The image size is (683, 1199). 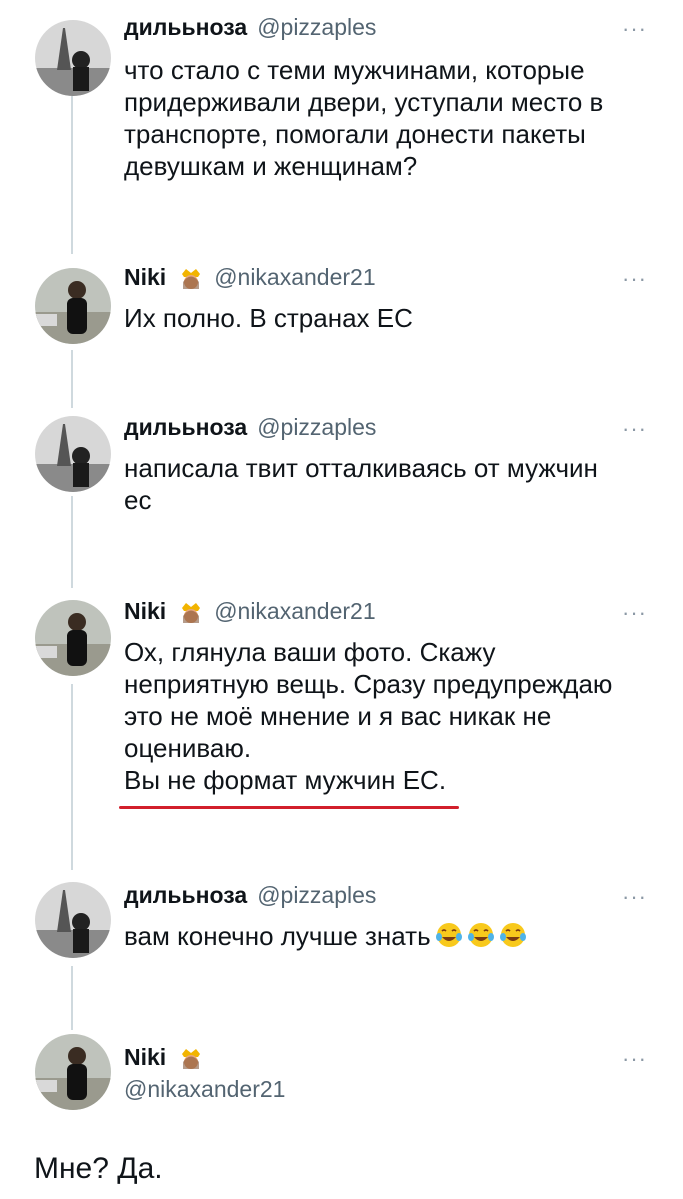 I want to click on tweet-text: Их полно. В странах ЕС, so click(x=384, y=318).